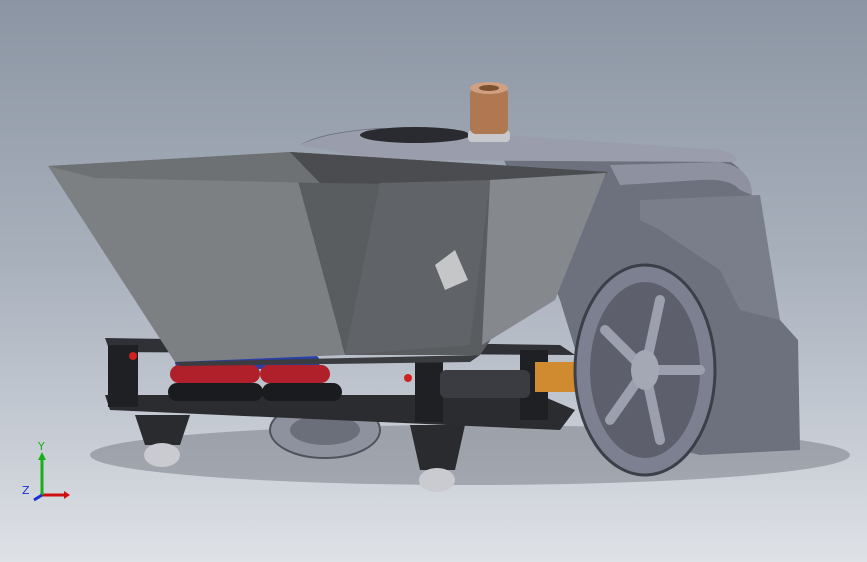 This screenshot has width=867, height=562. Describe the element at coordinates (46, 471) in the screenshot. I see `orientation-triad: Y Z` at that location.